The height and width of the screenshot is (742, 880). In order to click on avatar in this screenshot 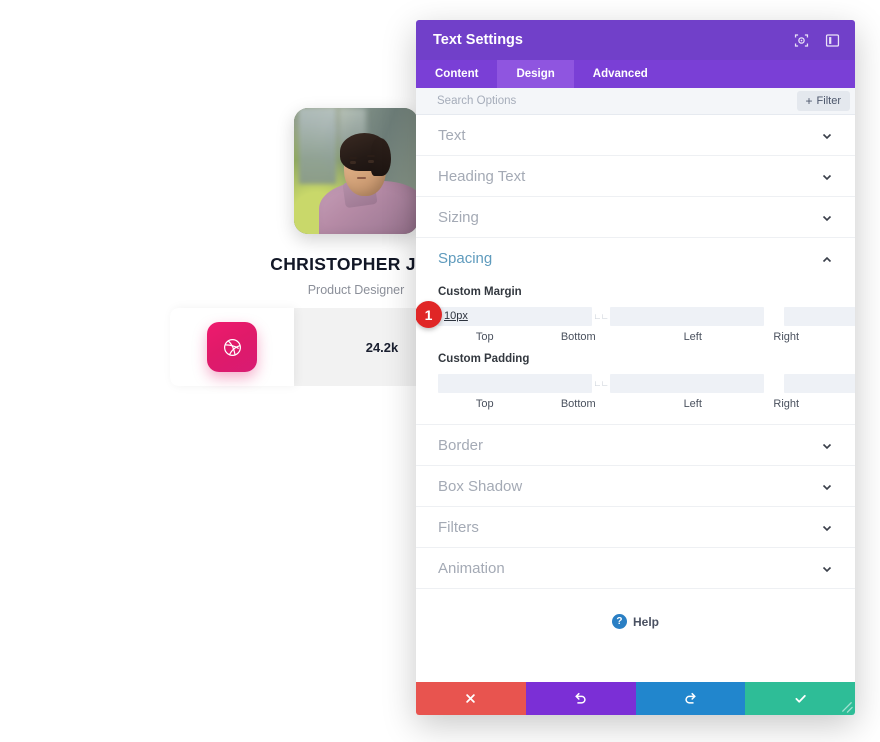, I will do `click(356, 171)`.